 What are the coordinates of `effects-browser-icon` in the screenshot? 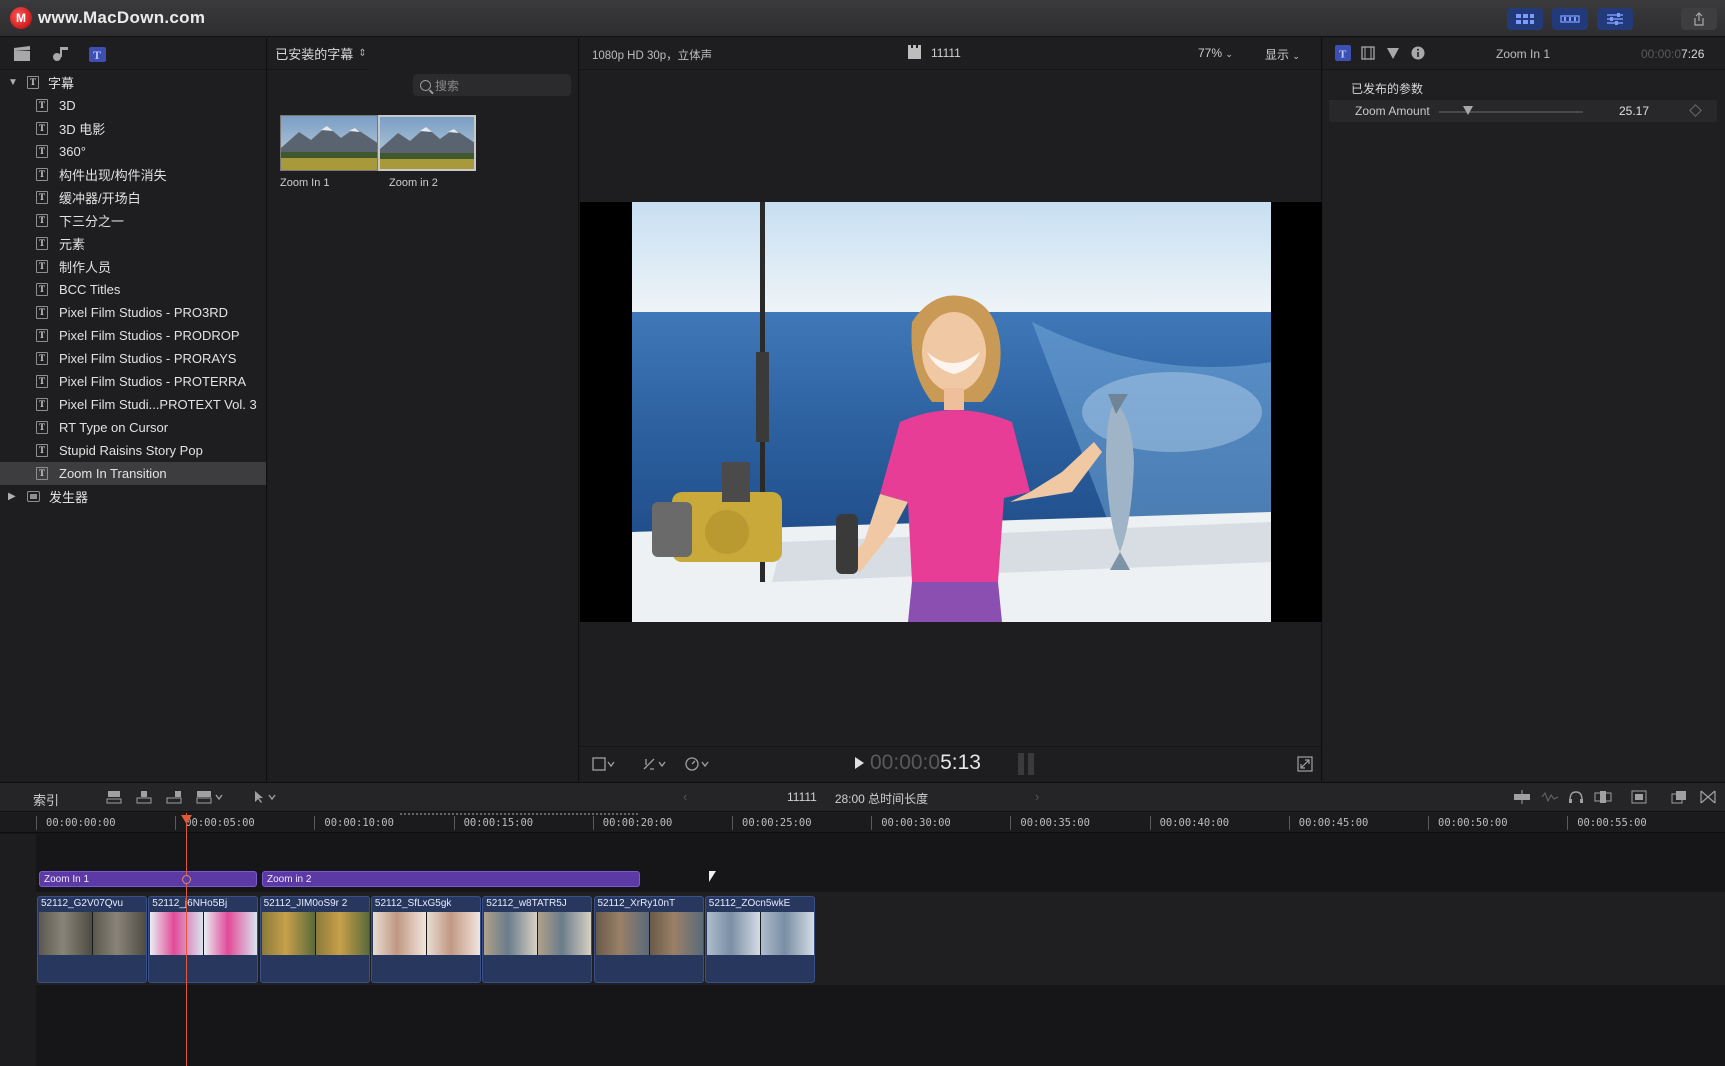 It's located at (1679, 797).